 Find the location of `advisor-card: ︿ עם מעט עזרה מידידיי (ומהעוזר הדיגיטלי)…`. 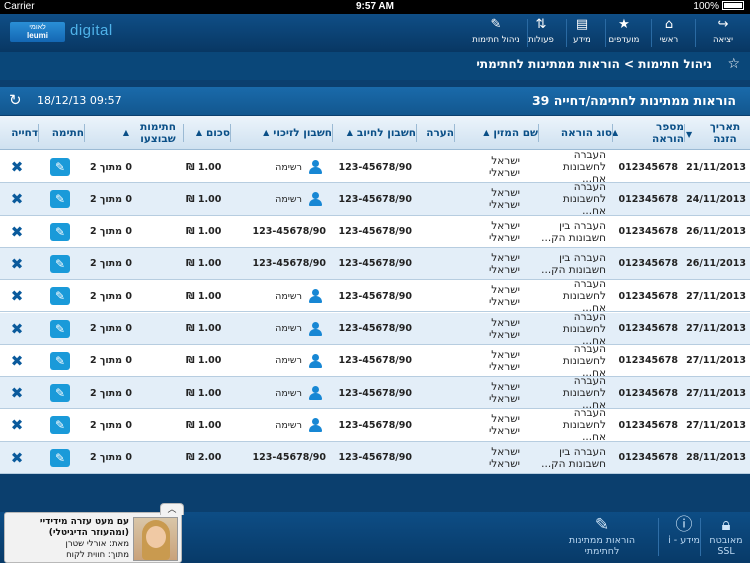

advisor-card: ︿ עם מעט עזרה מידידיי (ומהעוזר הדיגיטלי)… is located at coordinates (94, 533).